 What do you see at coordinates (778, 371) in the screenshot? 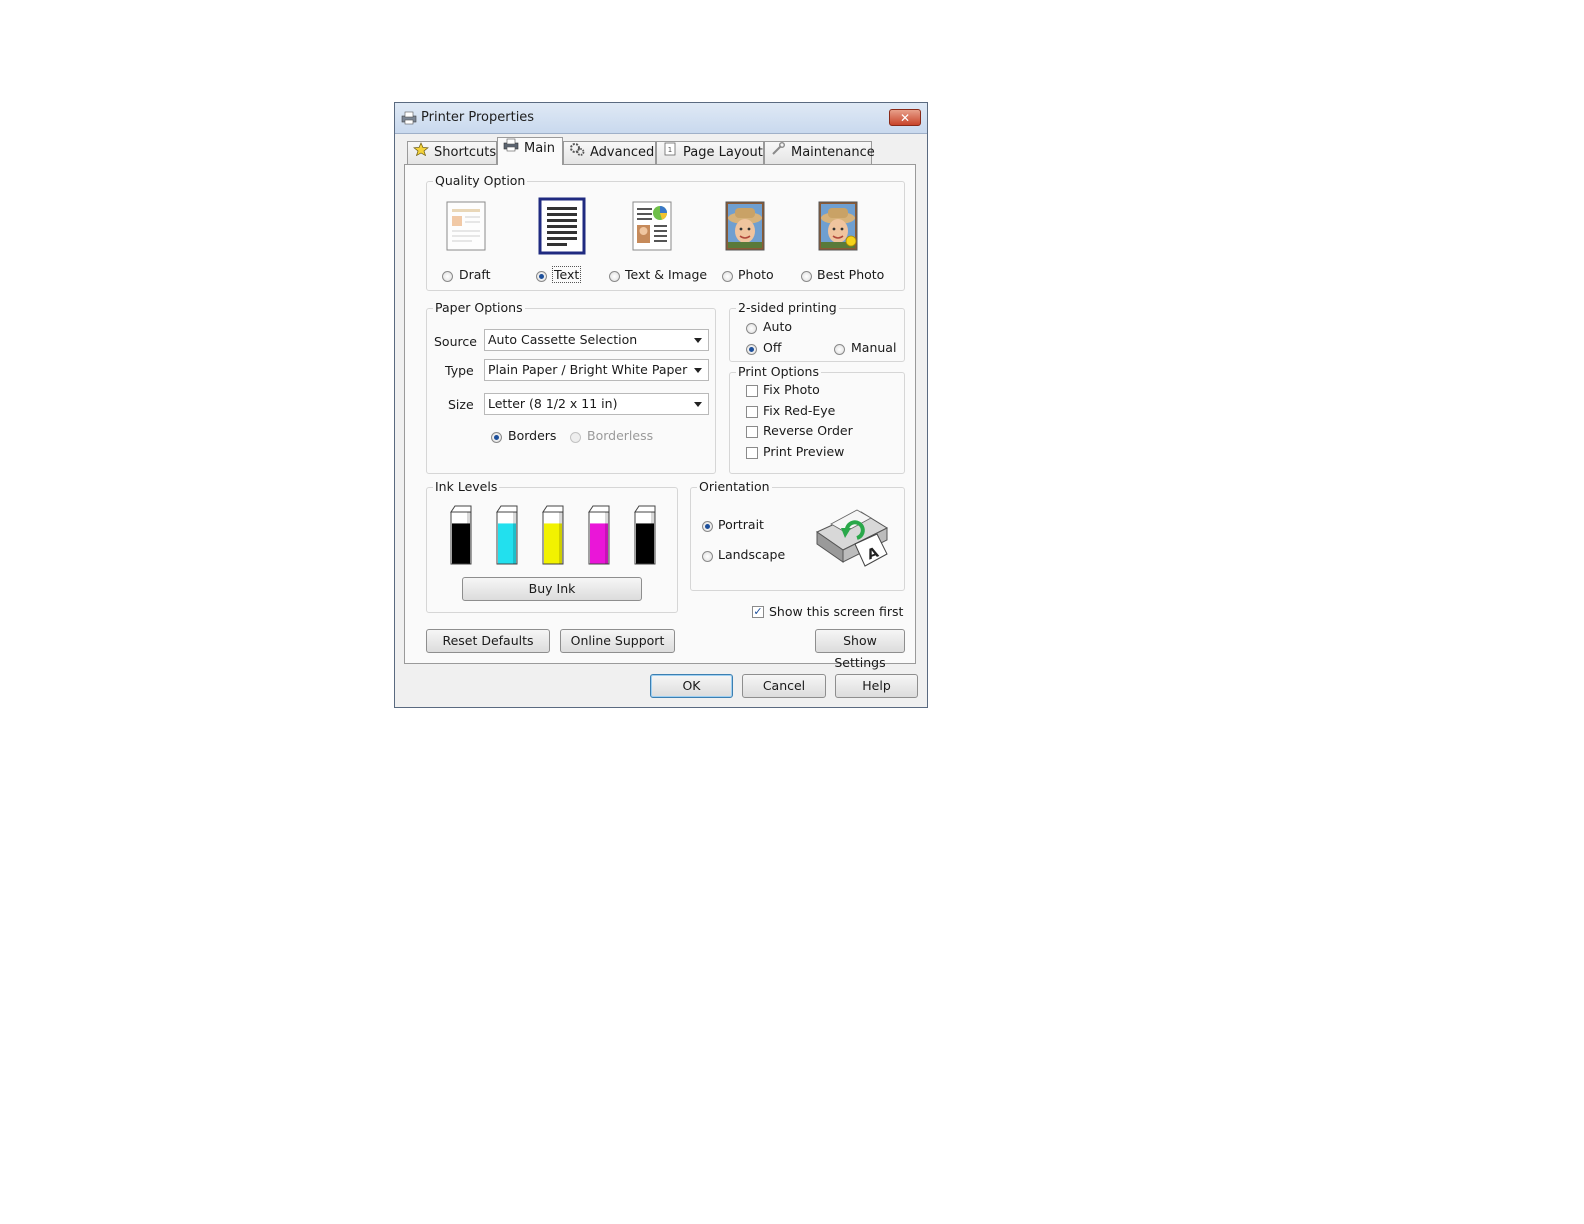
I see `print-options-label: Print Options` at bounding box center [778, 371].